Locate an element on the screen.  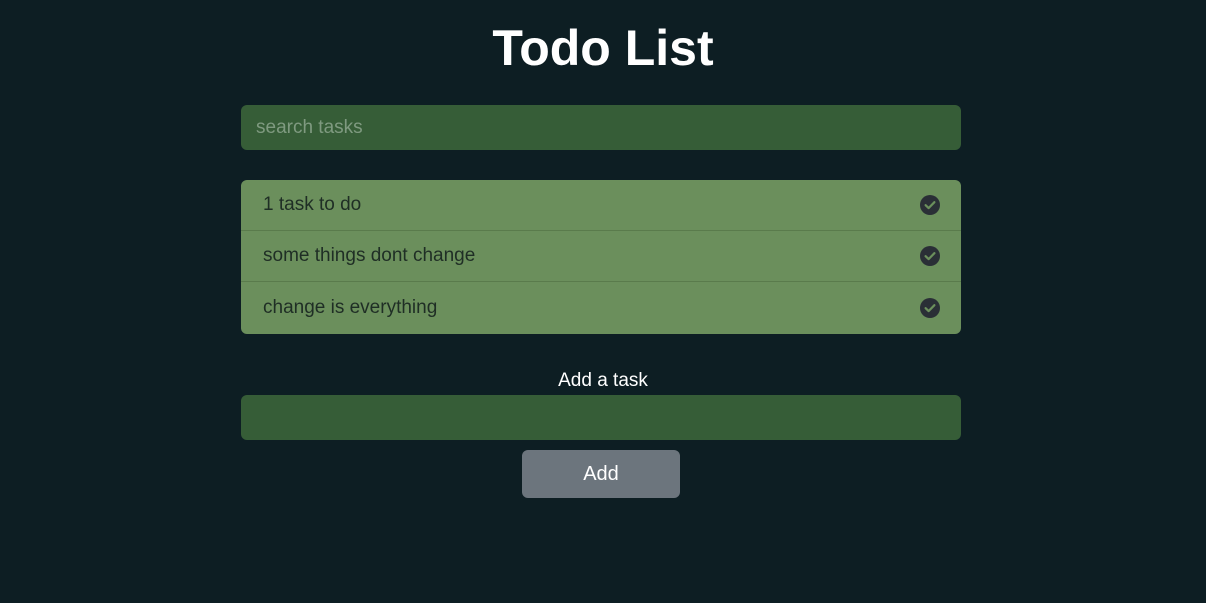
page-title: Todo List is located at coordinates (603, 48).